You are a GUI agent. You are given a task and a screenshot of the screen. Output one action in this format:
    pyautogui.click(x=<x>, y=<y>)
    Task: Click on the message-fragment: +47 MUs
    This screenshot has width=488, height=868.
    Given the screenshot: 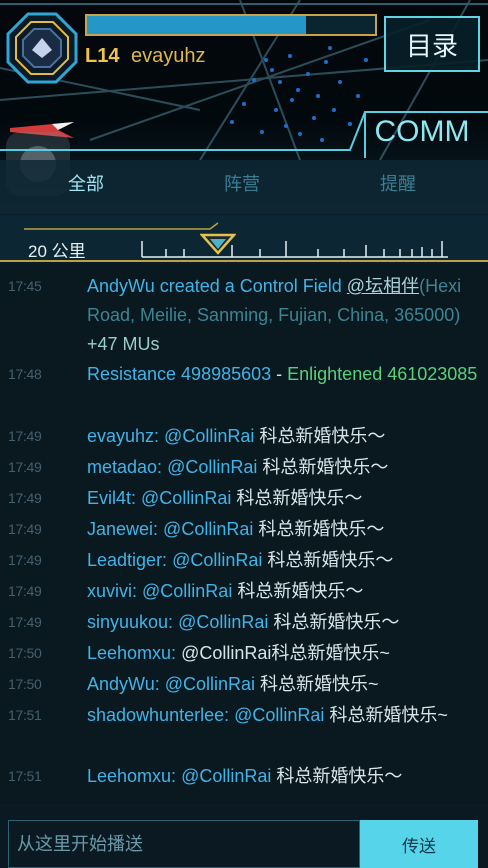 What is the action you would take?
    pyautogui.click(x=123, y=344)
    